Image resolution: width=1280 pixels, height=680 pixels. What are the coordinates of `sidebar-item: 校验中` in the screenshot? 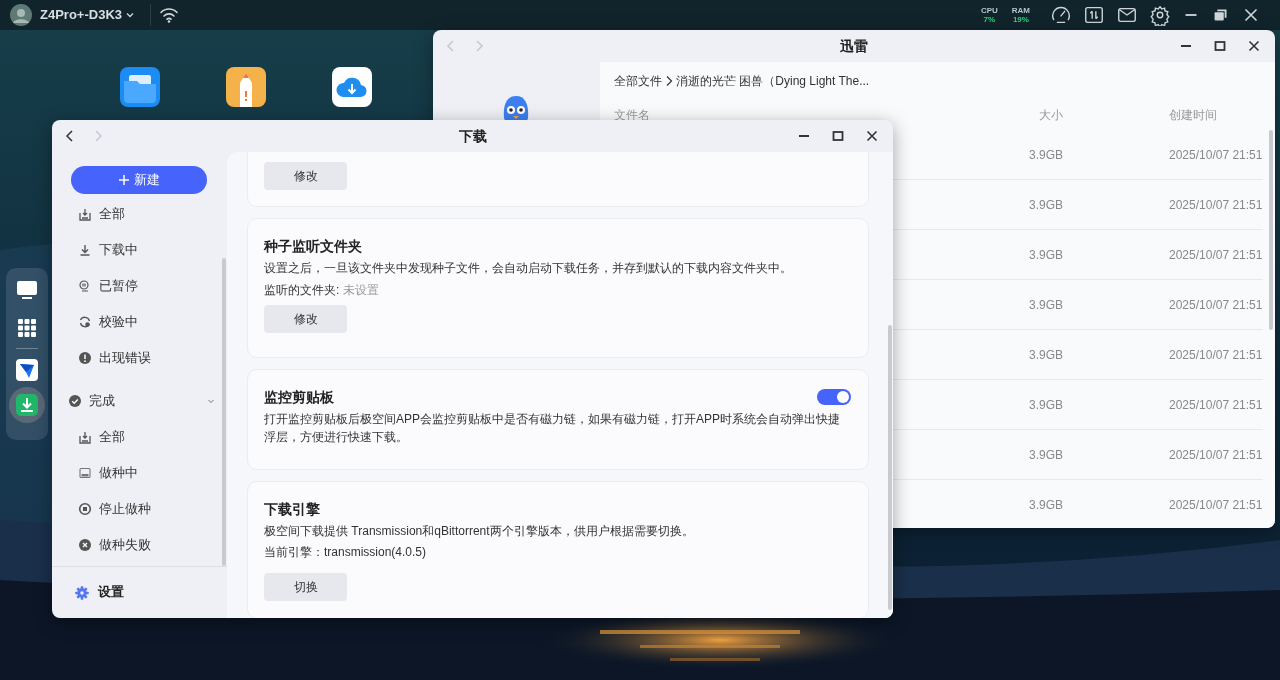 It's located at (139, 322).